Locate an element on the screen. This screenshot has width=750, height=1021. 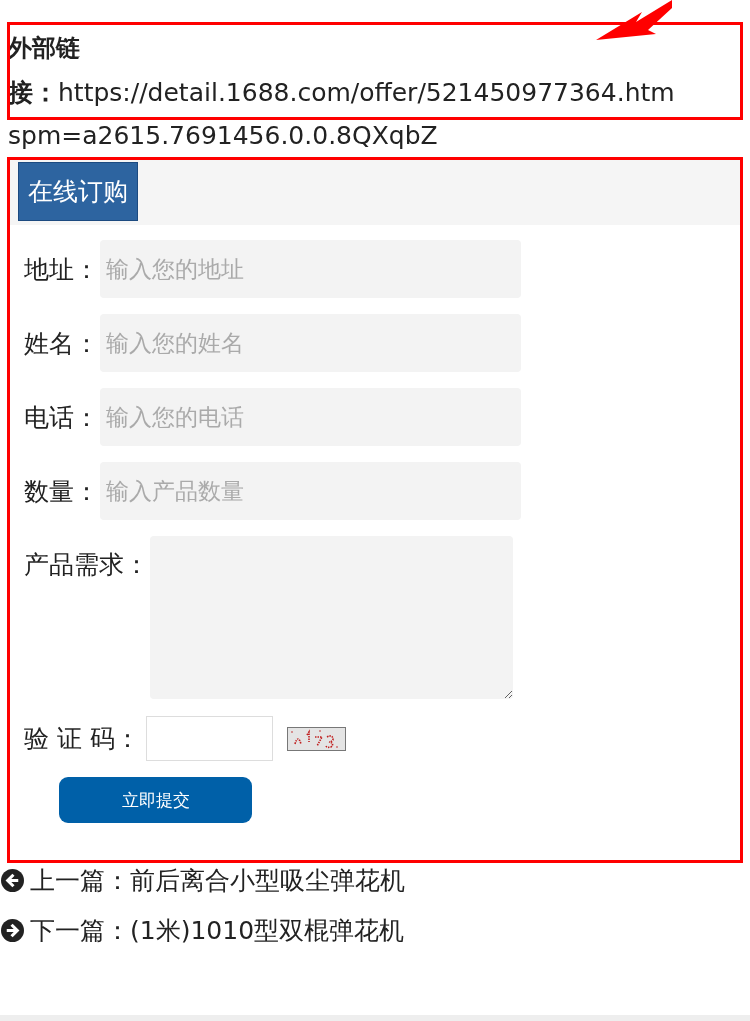
link-url-text: 接：https://detail.1688.com/offer/521450977364.htm is located at coordinates (342, 93).